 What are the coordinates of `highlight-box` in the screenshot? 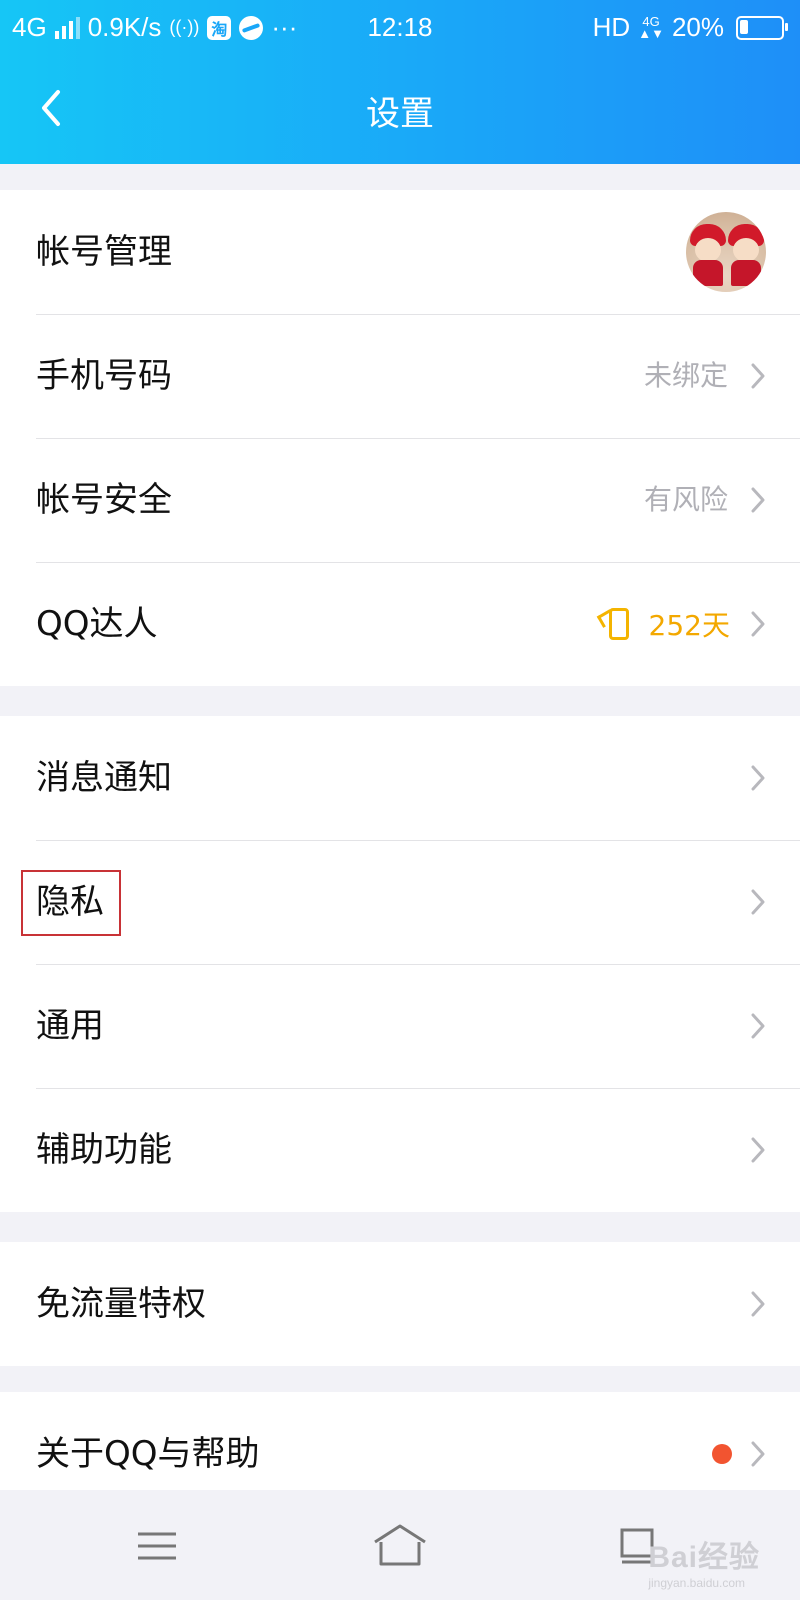 It's located at (71, 903).